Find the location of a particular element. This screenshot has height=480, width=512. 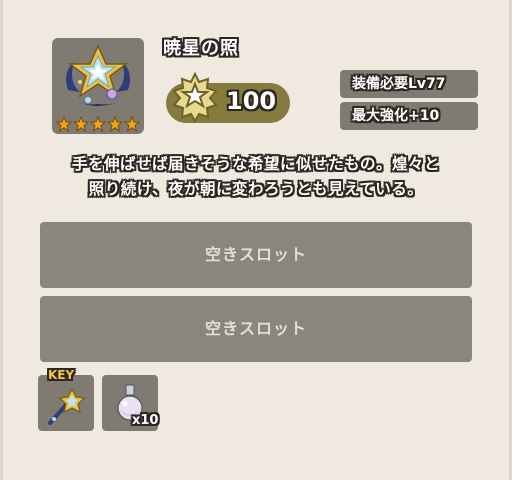

rarity-stars is located at coordinates (98, 124).